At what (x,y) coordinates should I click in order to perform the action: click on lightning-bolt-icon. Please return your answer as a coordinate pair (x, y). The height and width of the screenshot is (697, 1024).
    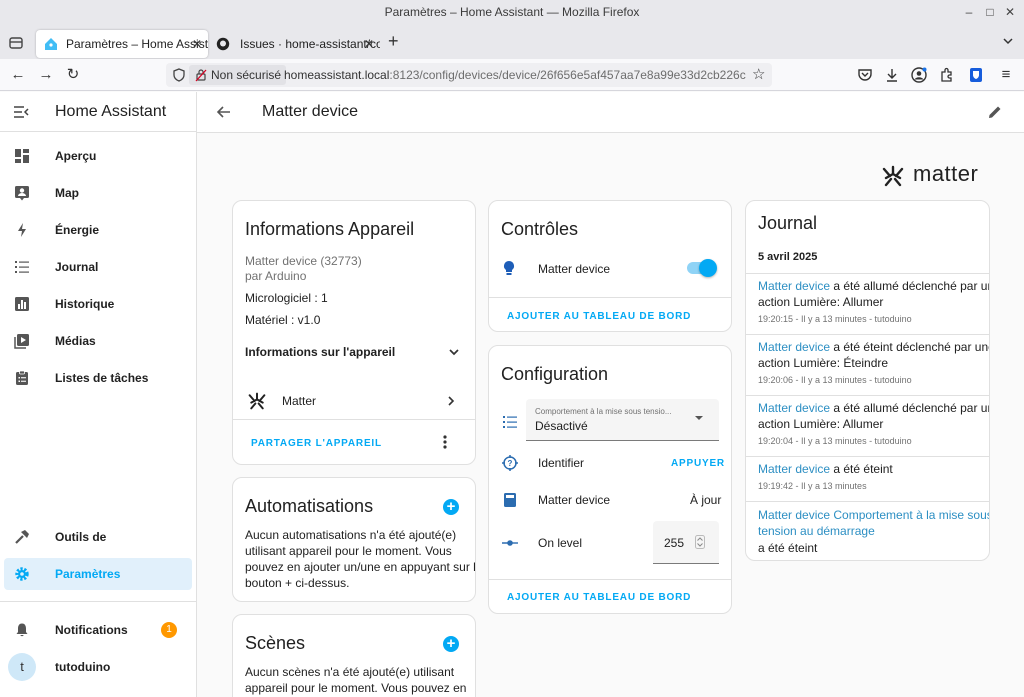
    Looking at the image, I should click on (22, 230).